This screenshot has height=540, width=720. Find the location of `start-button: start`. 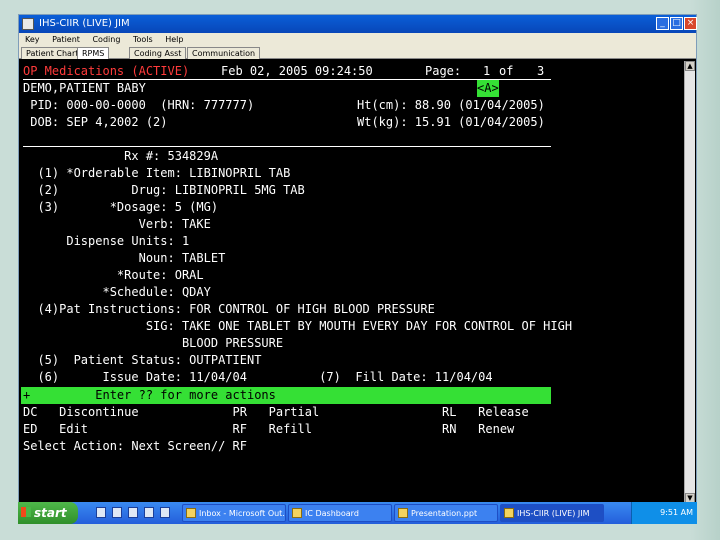

start-button: start is located at coordinates (48, 513).